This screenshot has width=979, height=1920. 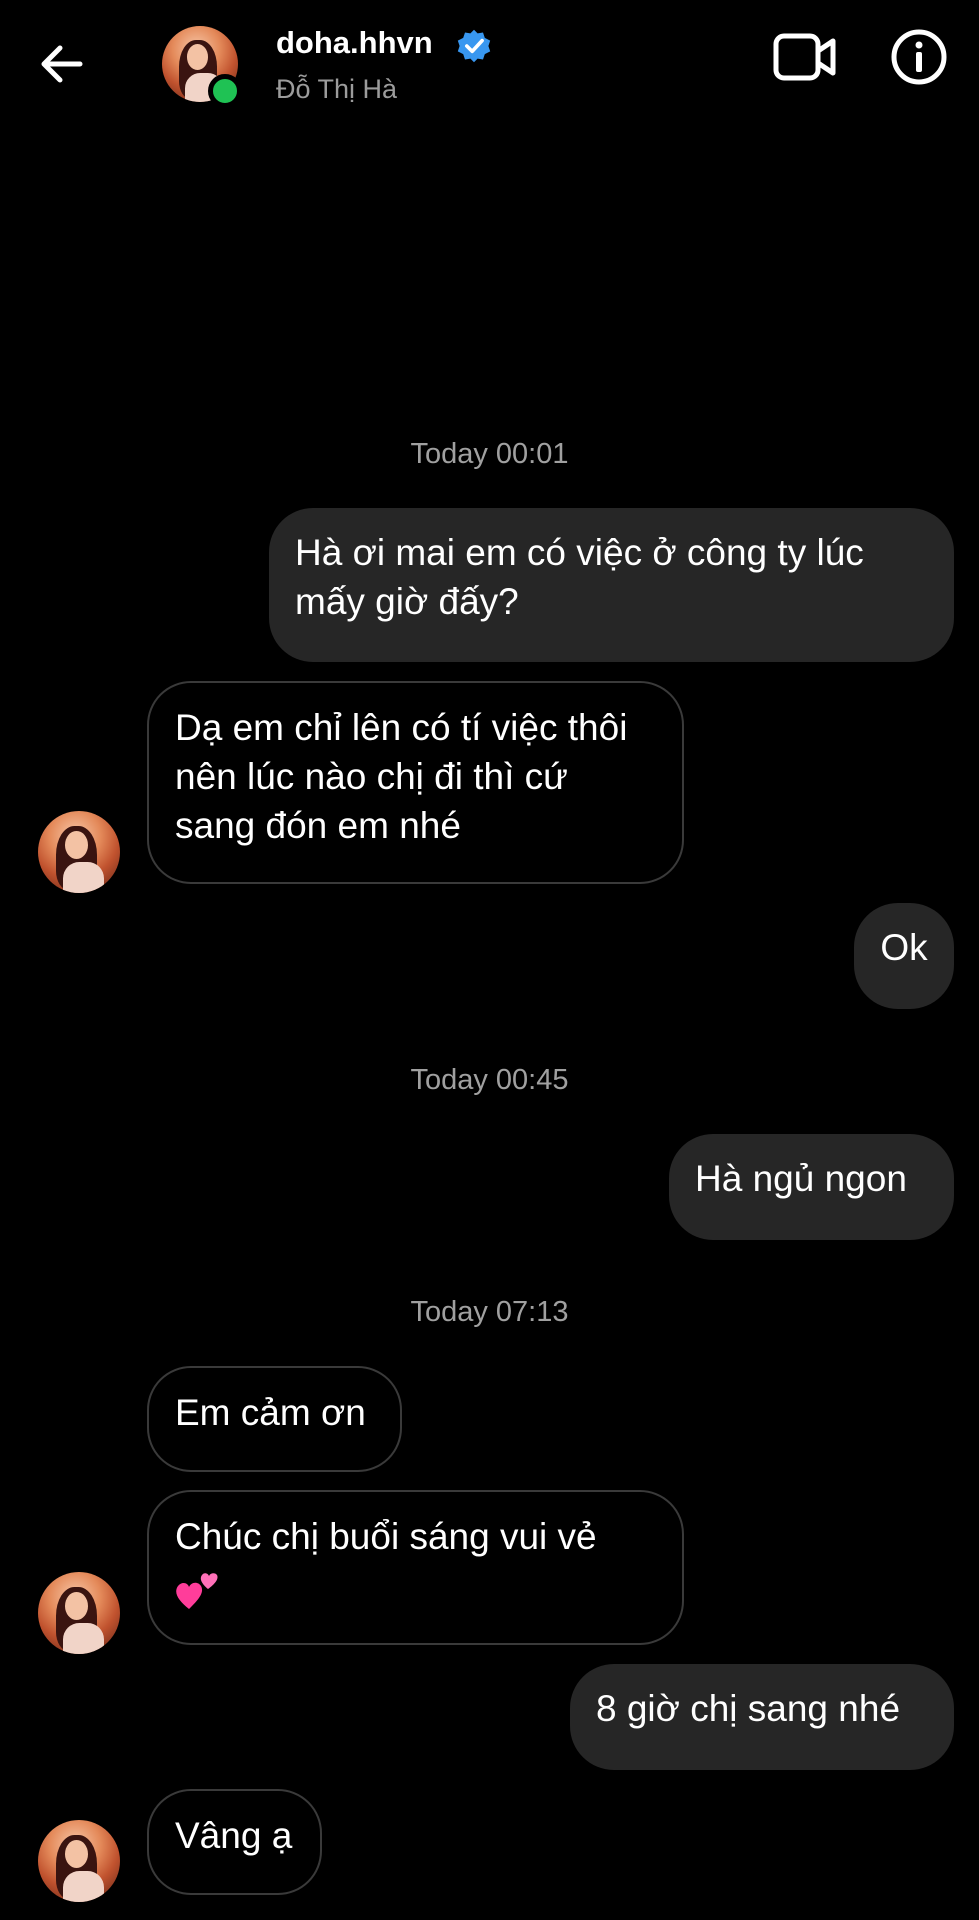 I want to click on info-icon, so click(x=919, y=57).